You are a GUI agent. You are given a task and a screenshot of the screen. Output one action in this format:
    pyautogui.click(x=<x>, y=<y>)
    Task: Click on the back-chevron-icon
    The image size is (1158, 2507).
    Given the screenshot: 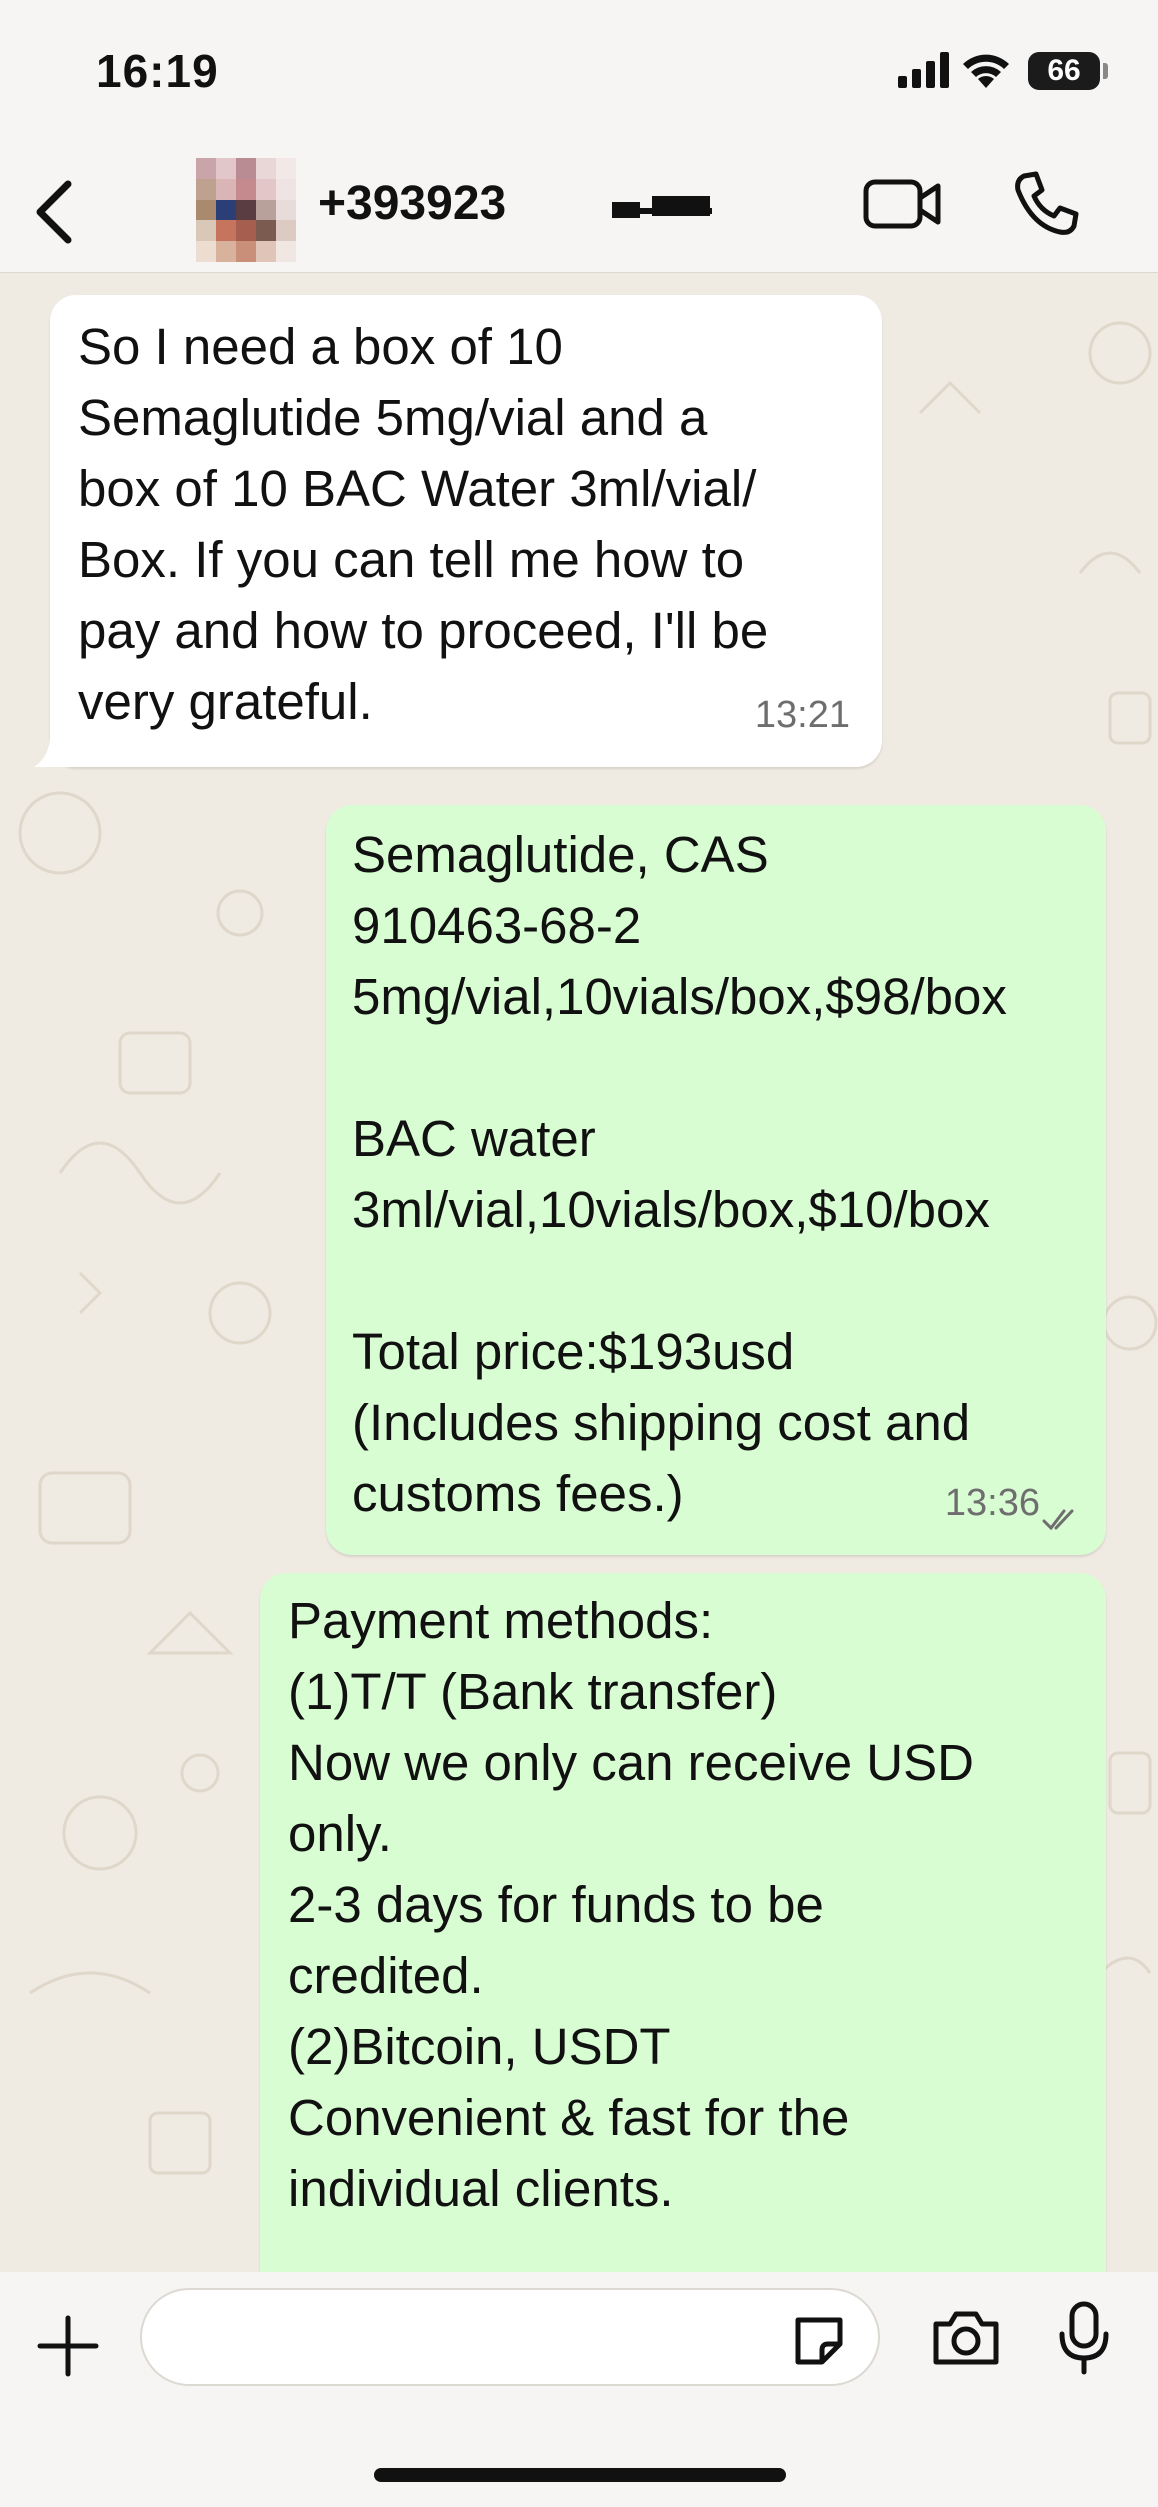 What is the action you would take?
    pyautogui.click(x=57, y=212)
    